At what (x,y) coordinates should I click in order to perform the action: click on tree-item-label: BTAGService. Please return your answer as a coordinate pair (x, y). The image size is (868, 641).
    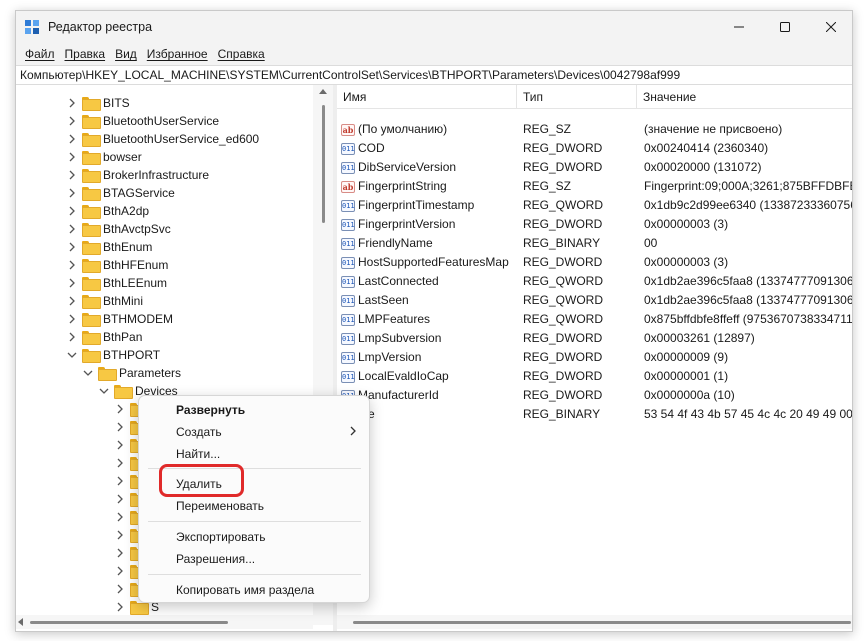
    Looking at the image, I should click on (139, 193).